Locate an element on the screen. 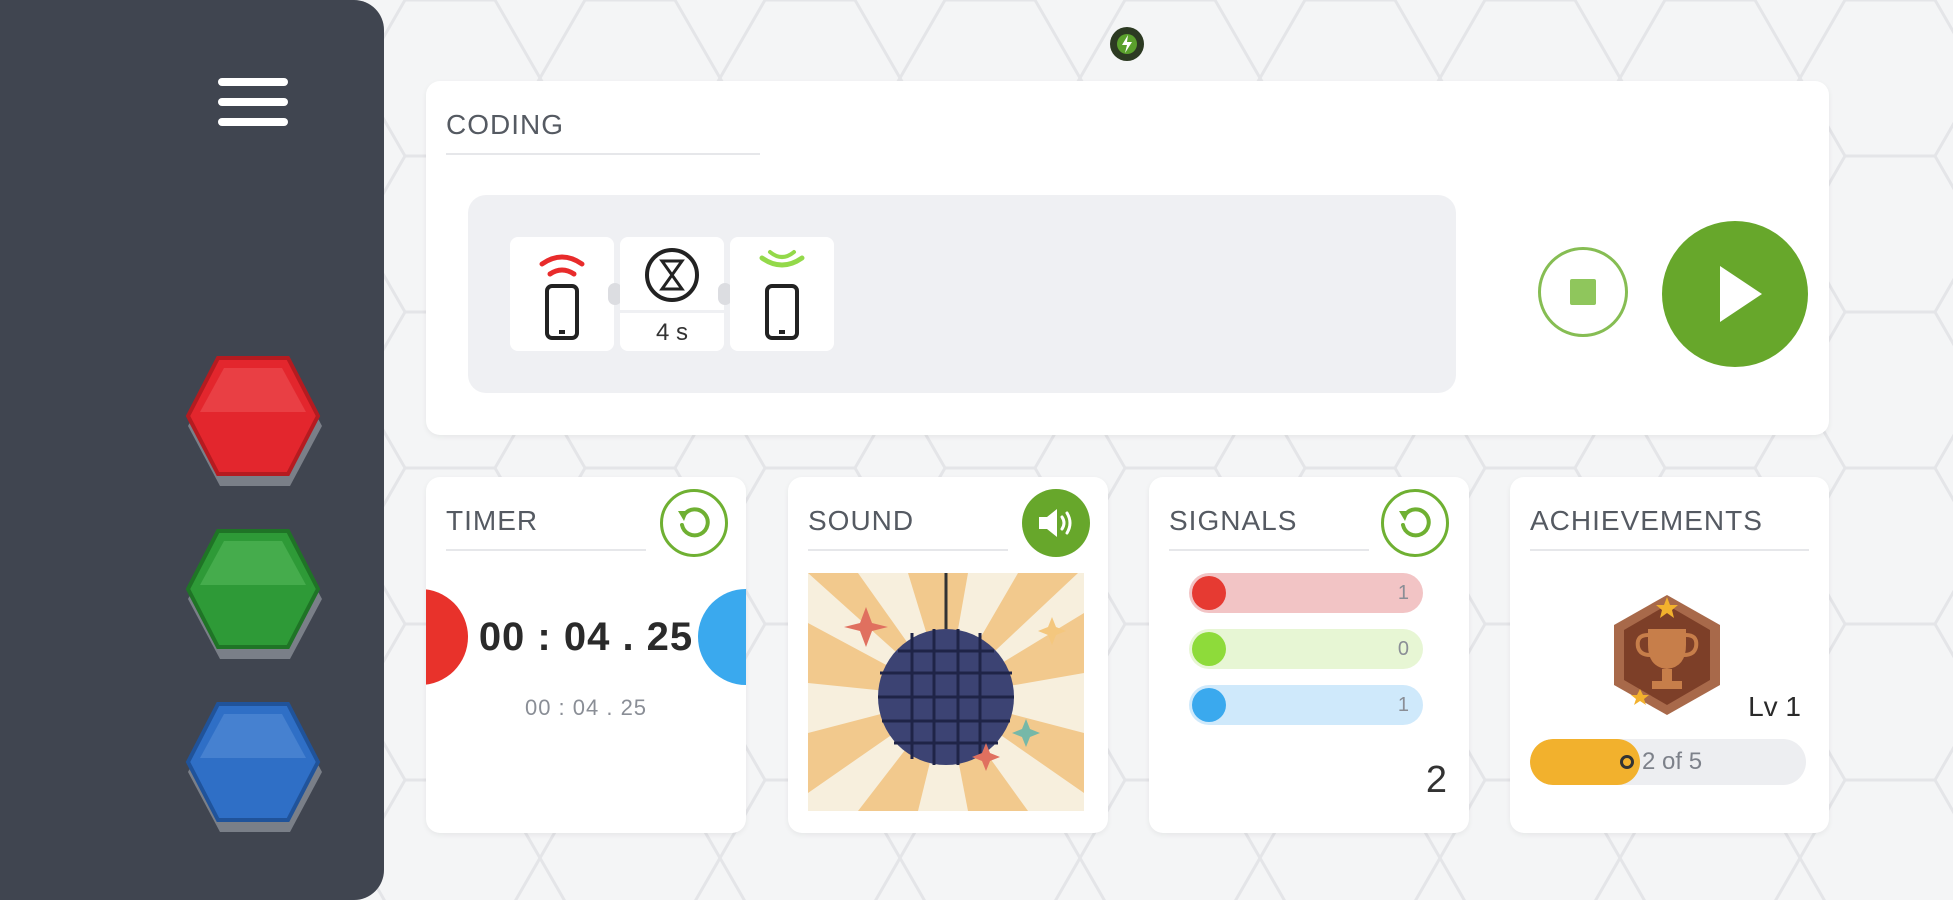  timer-panel: TIMER 00 : 04 . 25 00 : 04 . 25 is located at coordinates (586, 655).